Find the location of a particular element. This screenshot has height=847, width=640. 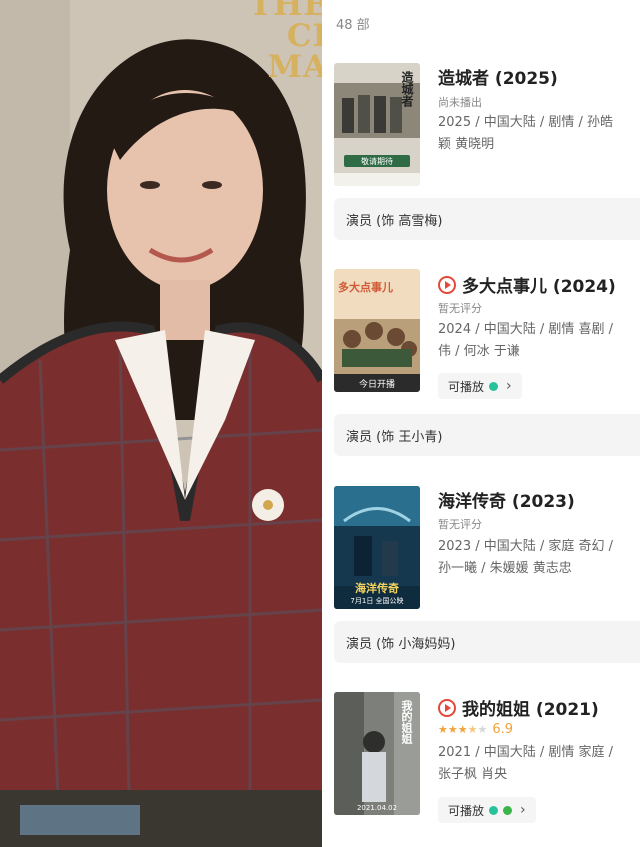

role-bar: 演员 (饰 王小青) is located at coordinates (487, 435).